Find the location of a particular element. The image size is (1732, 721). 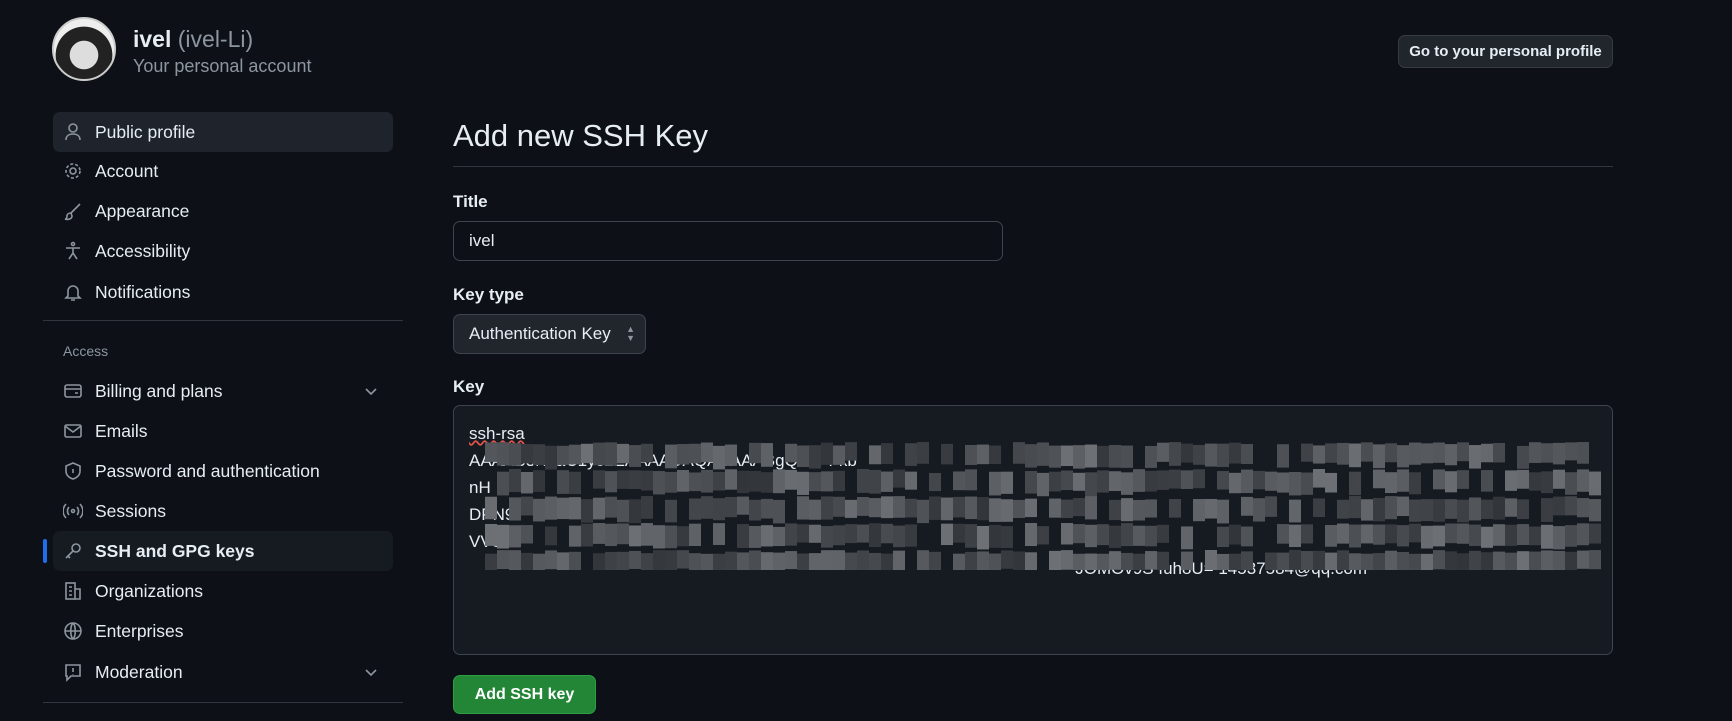

sidebar-item-enterprises: Enterprises is located at coordinates (223, 631).